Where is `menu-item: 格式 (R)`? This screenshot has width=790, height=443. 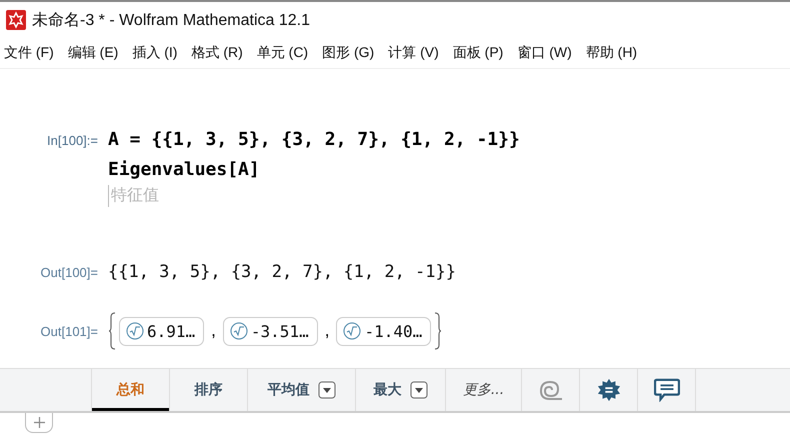 menu-item: 格式 (R) is located at coordinates (217, 53).